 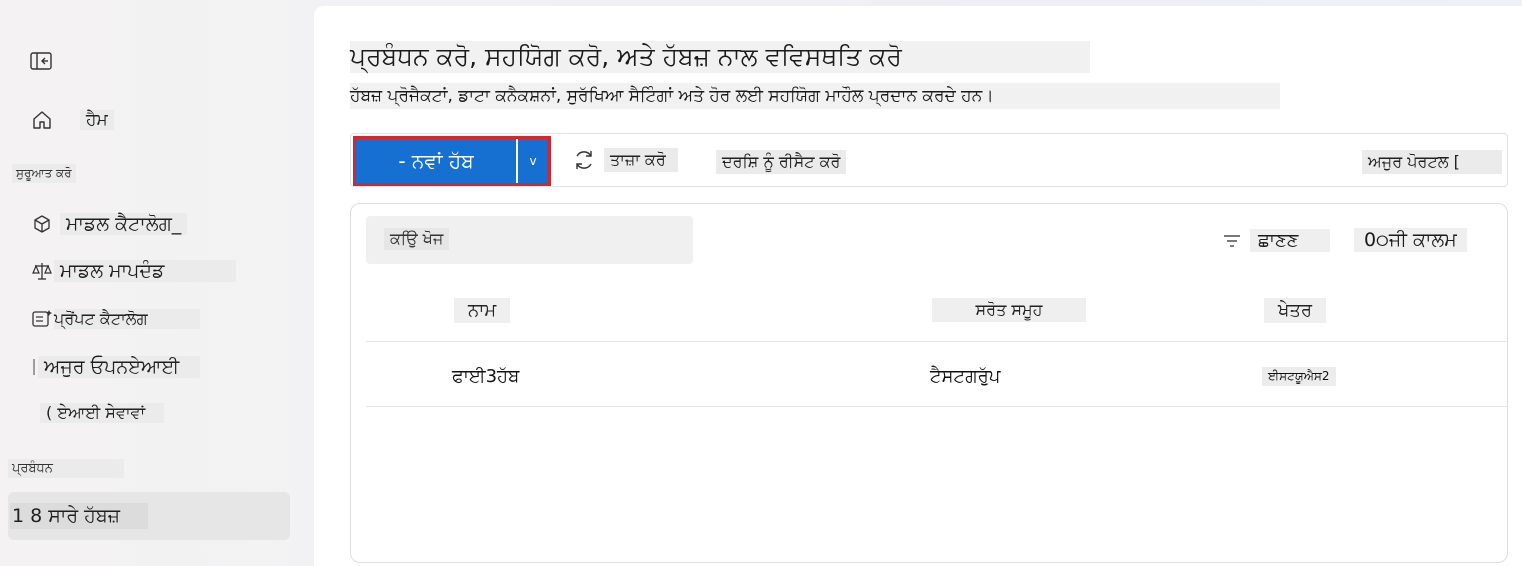 I want to click on section-getting-started: ਸੁਰੂਆਤ ਕਰੋ, so click(x=44, y=173).